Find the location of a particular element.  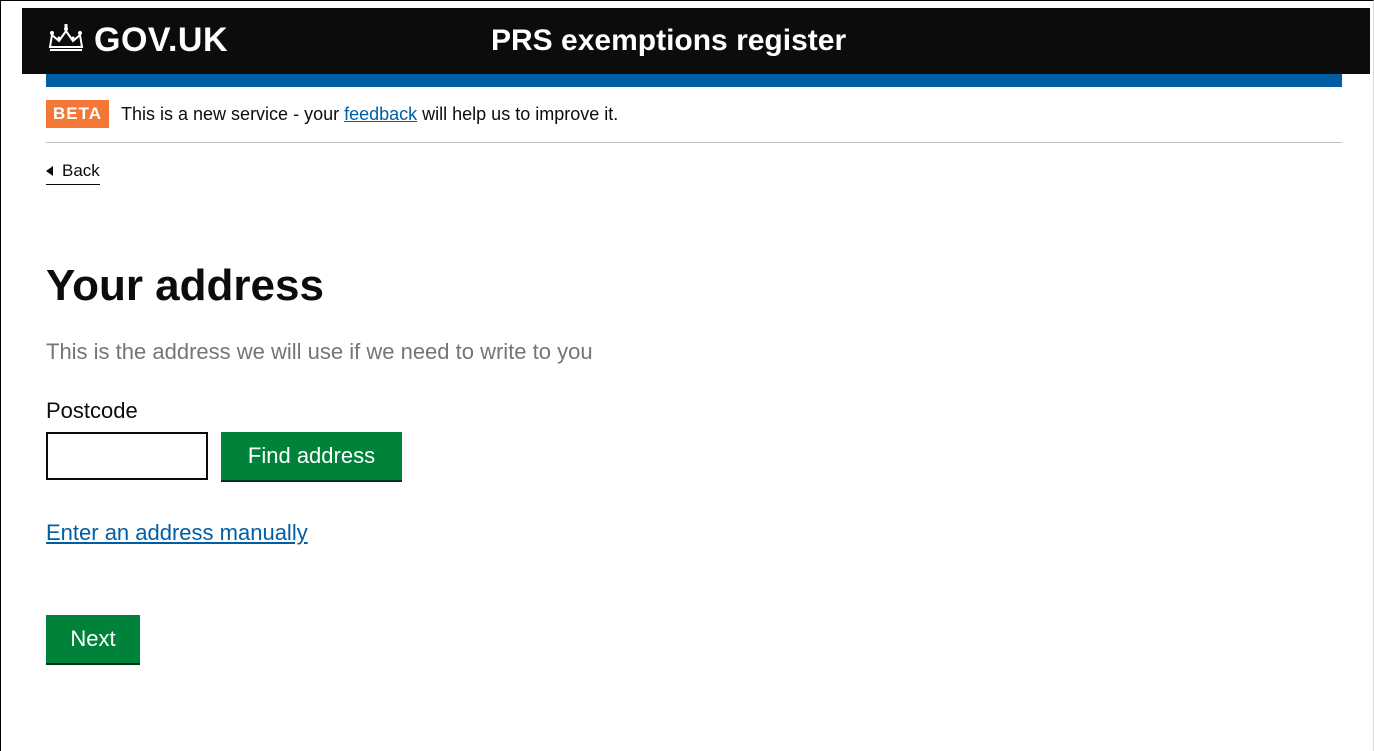

postcode-input is located at coordinates (127, 456).